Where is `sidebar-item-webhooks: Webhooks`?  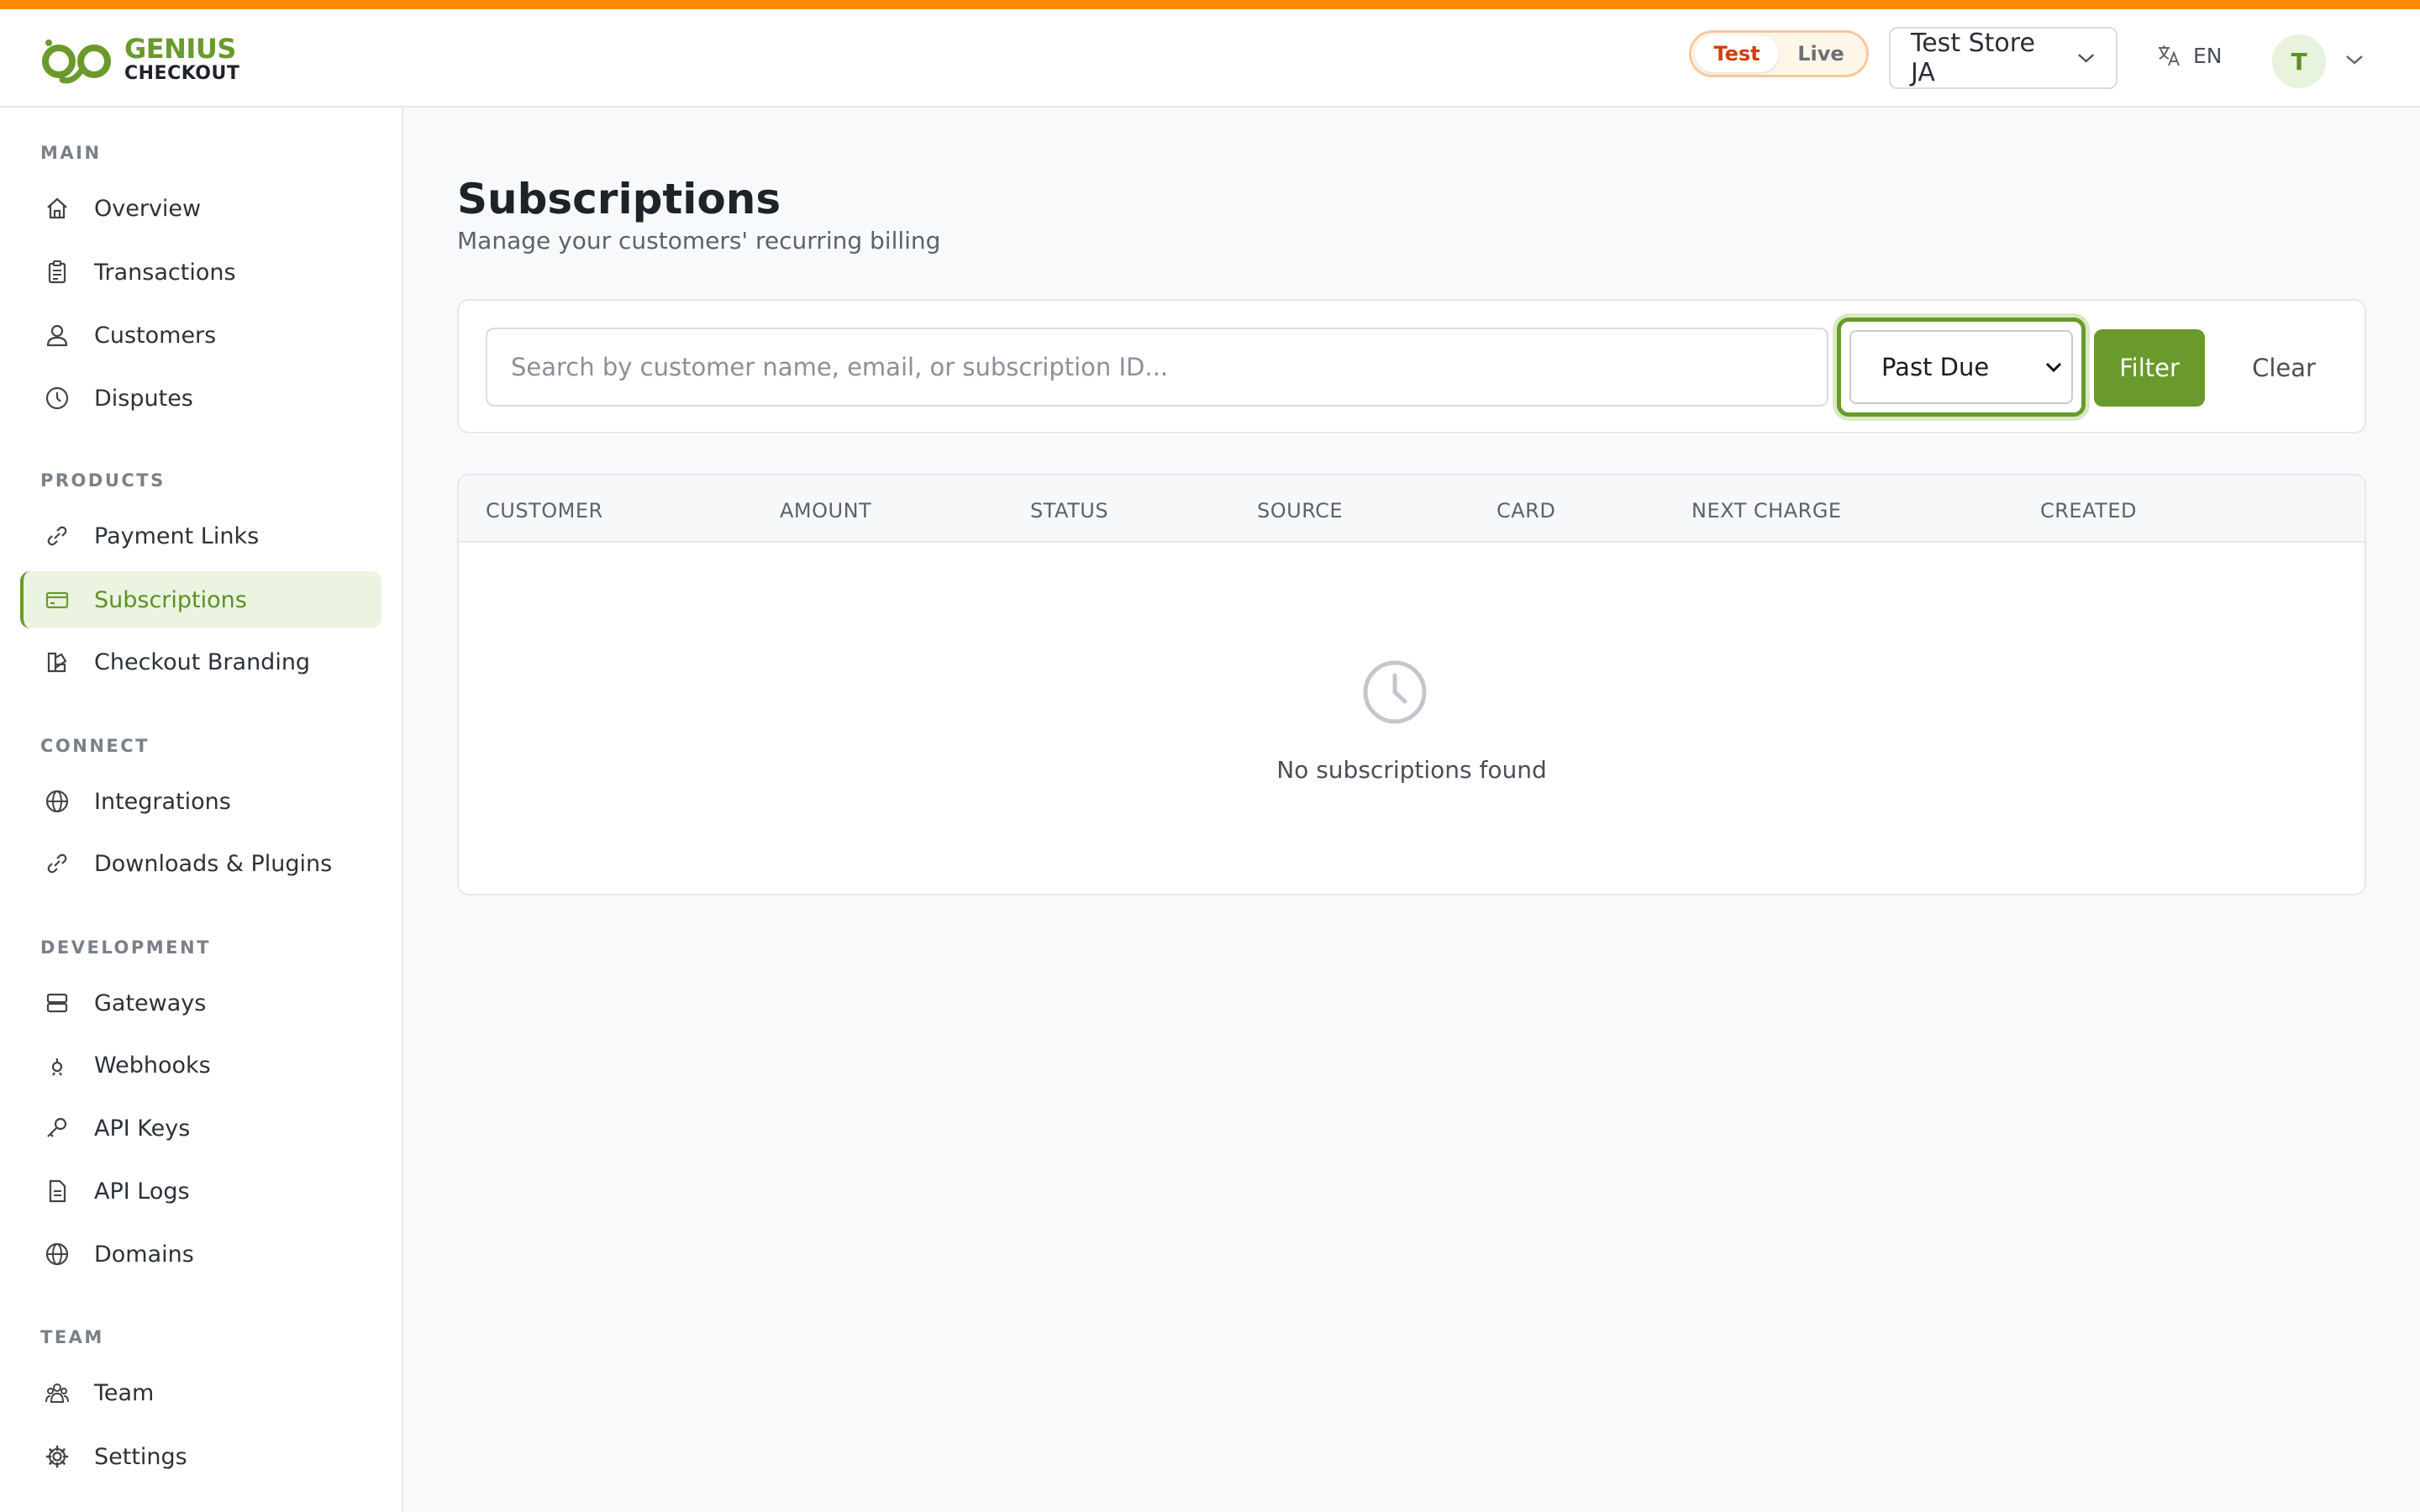
sidebar-item-webhooks: Webhooks is located at coordinates (200, 1065).